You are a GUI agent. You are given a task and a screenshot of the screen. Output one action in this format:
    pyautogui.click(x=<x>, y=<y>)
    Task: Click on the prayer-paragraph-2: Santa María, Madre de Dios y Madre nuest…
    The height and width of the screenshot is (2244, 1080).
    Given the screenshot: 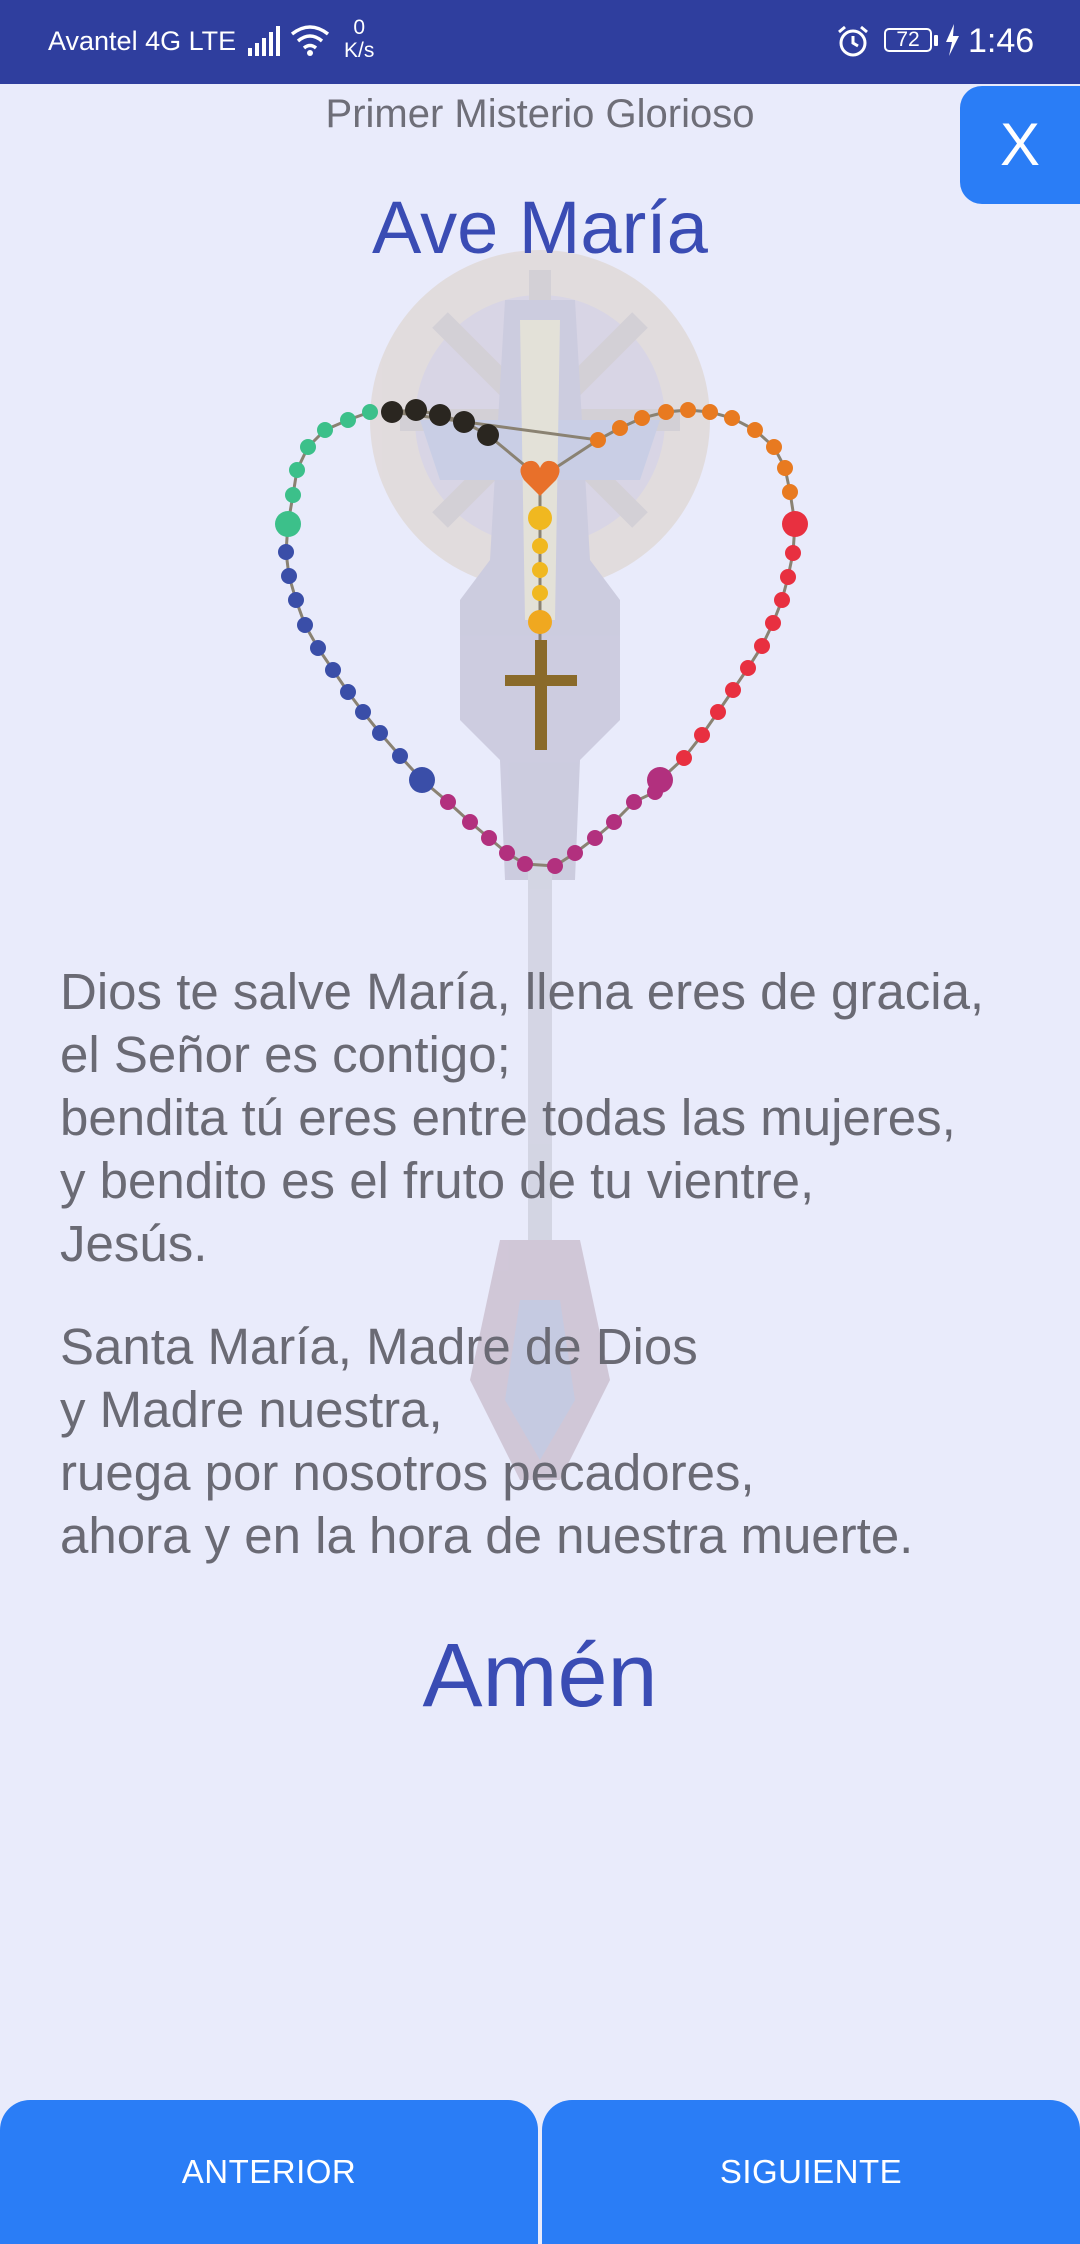 What is the action you would take?
    pyautogui.click(x=487, y=1441)
    